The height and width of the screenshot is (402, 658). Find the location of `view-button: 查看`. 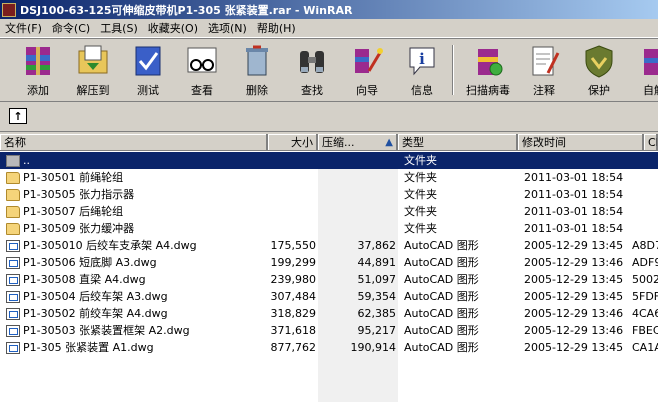

view-button: 查看 is located at coordinates (202, 71).